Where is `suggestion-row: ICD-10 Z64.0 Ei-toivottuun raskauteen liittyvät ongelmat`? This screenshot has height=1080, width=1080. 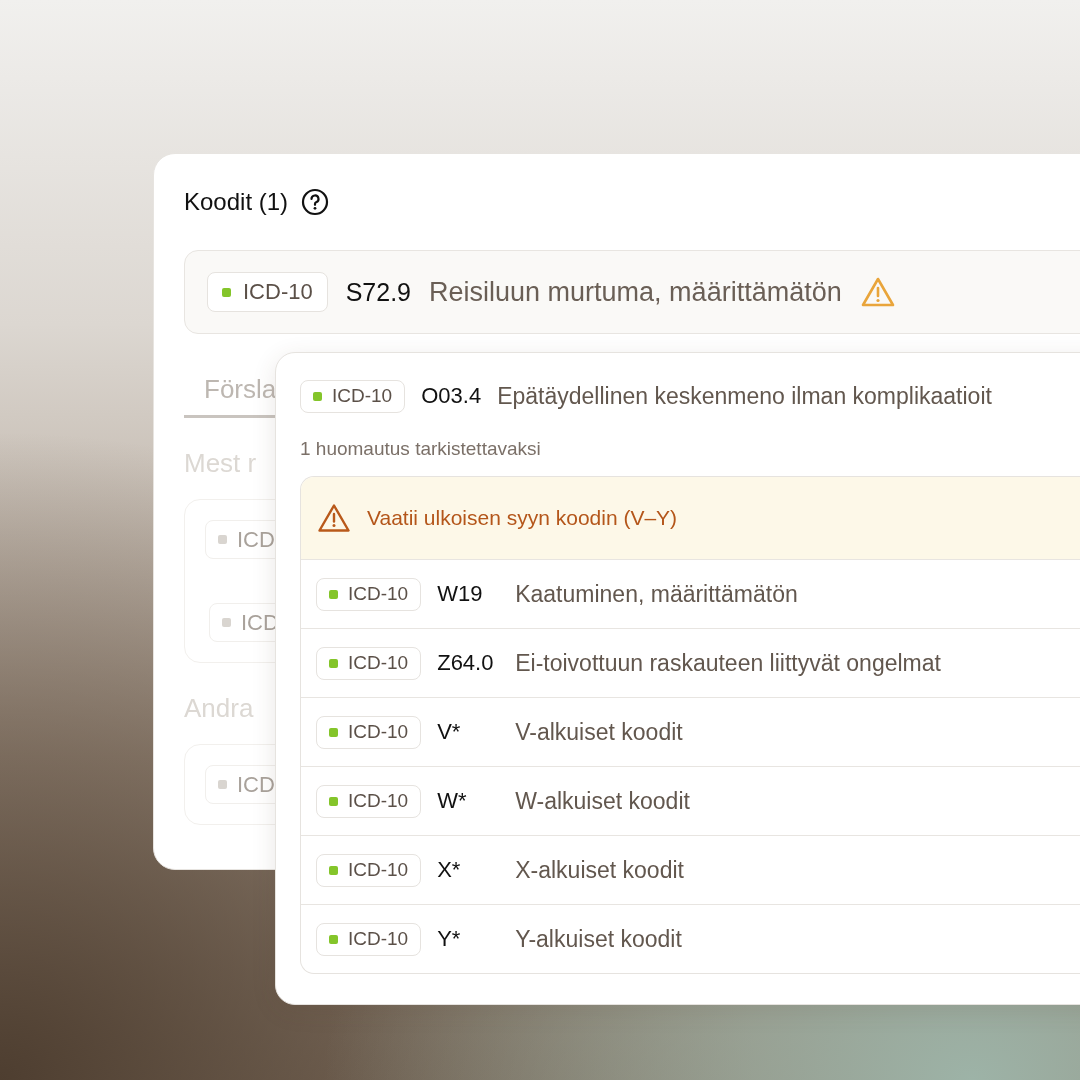 suggestion-row: ICD-10 Z64.0 Ei-toivottuun raskauteen liittyvät ongelmat is located at coordinates (690, 662).